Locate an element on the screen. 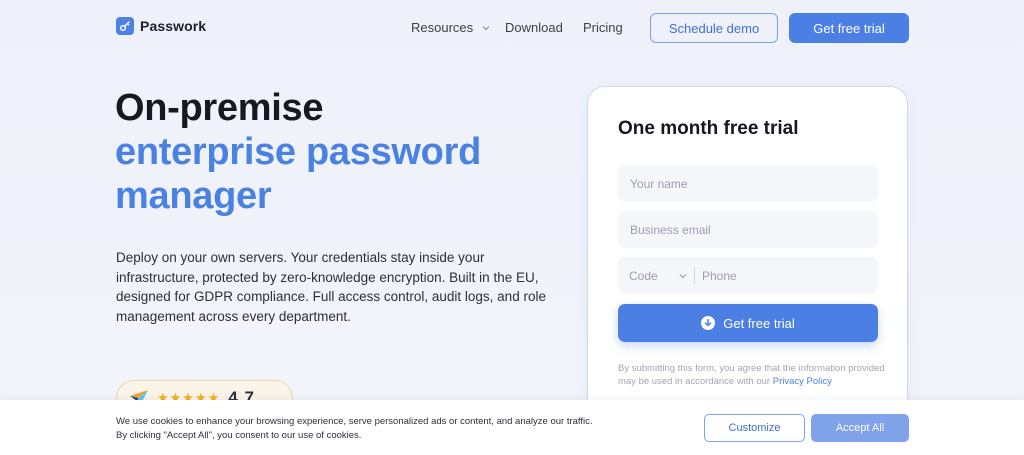 This screenshot has height=455, width=1024. customize-cookies-button: Customize is located at coordinates (754, 428).